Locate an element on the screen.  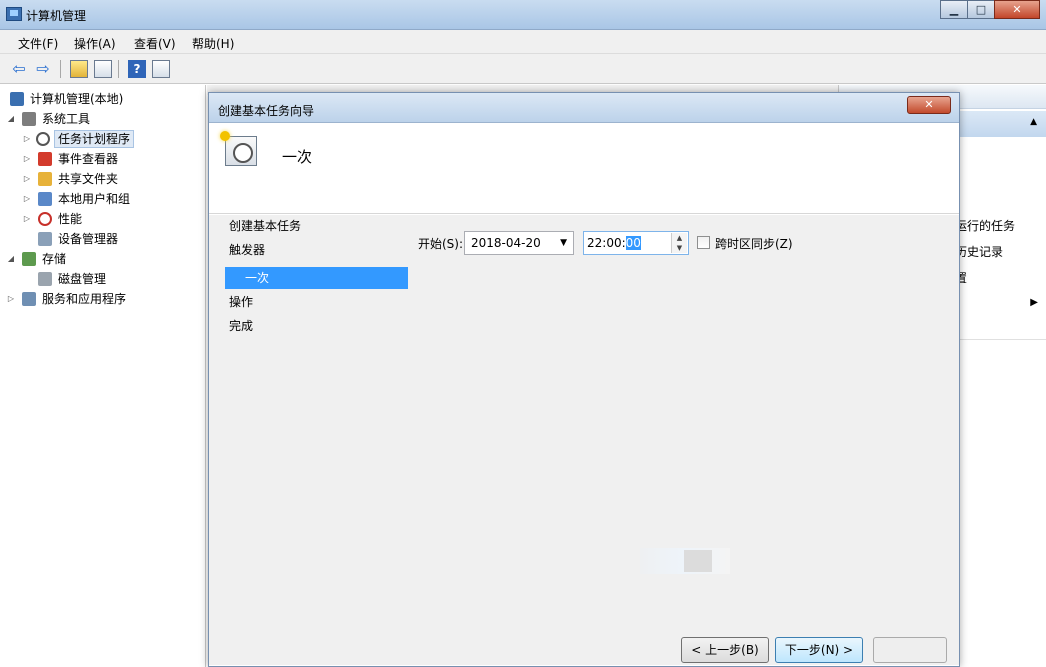
menu-action: 操作(A) is located at coordinates (95, 43).